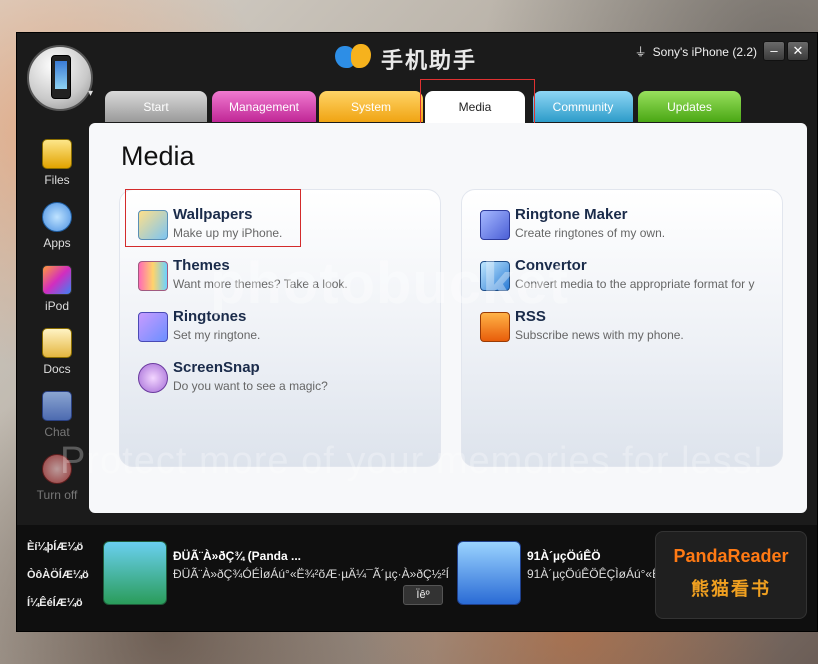 Image resolution: width=818 pixels, height=664 pixels. What do you see at coordinates (212, 214) in the screenshot?
I see `feature-title: Wallpapers` at bounding box center [212, 214].